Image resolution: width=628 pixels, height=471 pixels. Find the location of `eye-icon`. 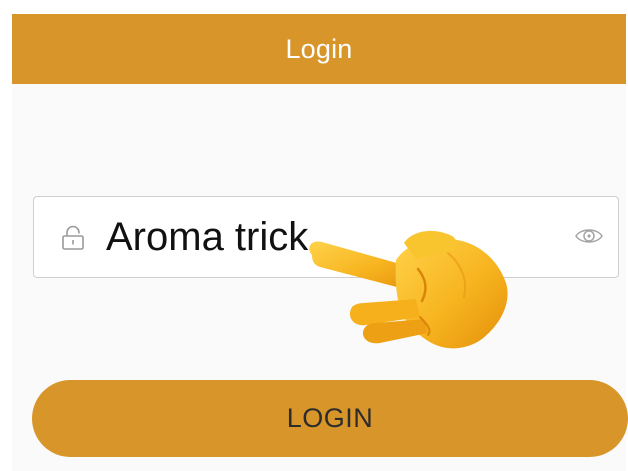

eye-icon is located at coordinates (589, 236).